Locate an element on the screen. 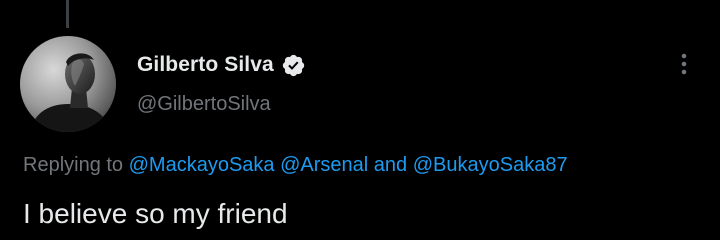 The width and height of the screenshot is (720, 240). replying-to-label: Replying to is located at coordinates (73, 165).